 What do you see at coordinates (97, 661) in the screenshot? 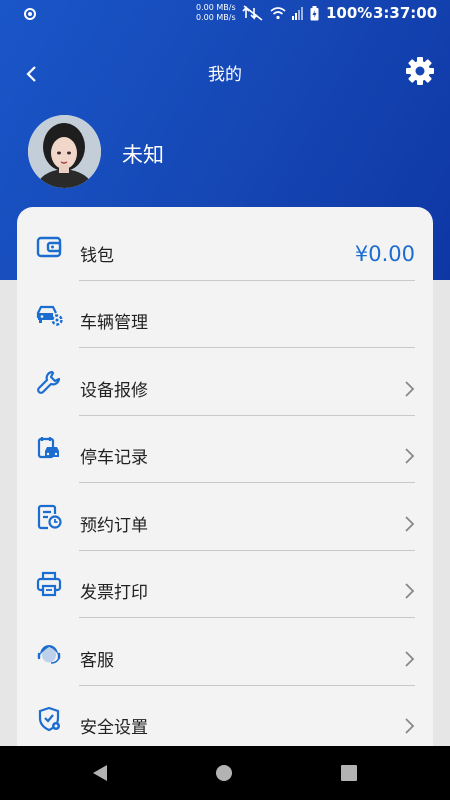
I see `menu-label-service: 客服` at bounding box center [97, 661].